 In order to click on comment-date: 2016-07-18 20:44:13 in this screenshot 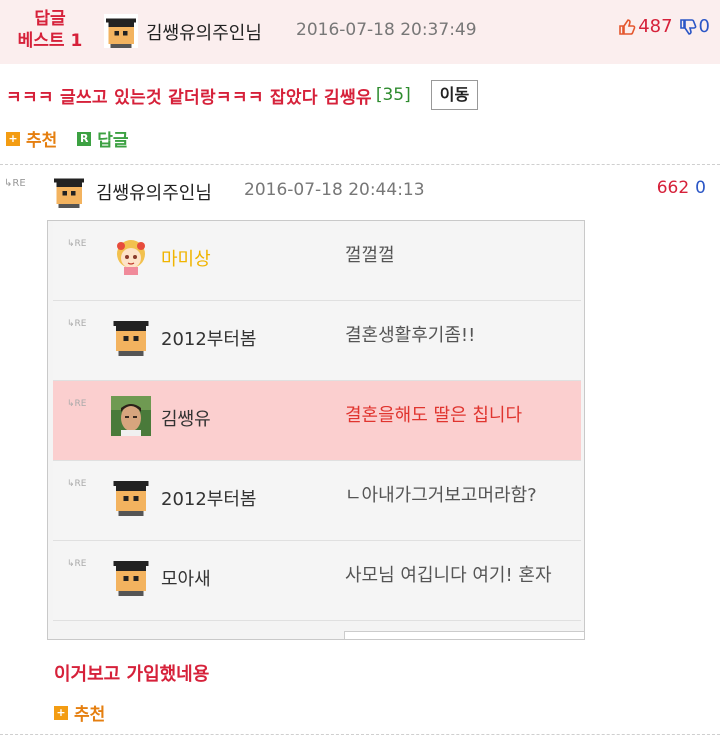, I will do `click(334, 190)`.